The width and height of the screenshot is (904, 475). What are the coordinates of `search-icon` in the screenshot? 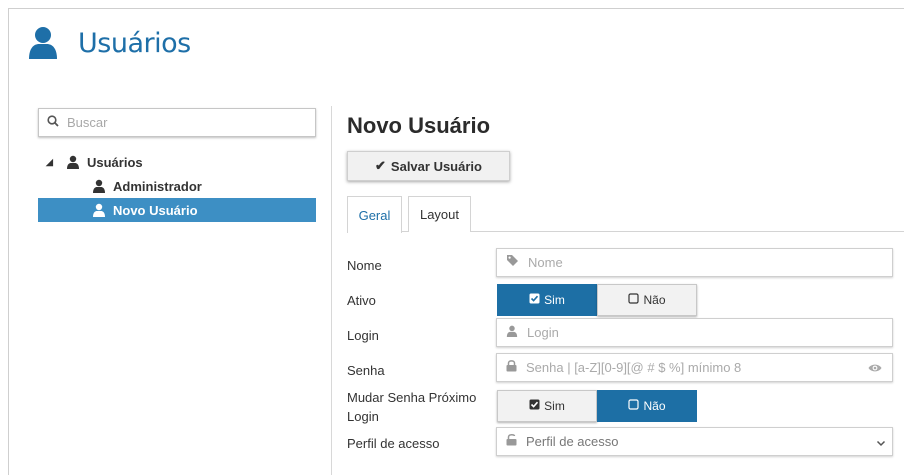 It's located at (53, 123).